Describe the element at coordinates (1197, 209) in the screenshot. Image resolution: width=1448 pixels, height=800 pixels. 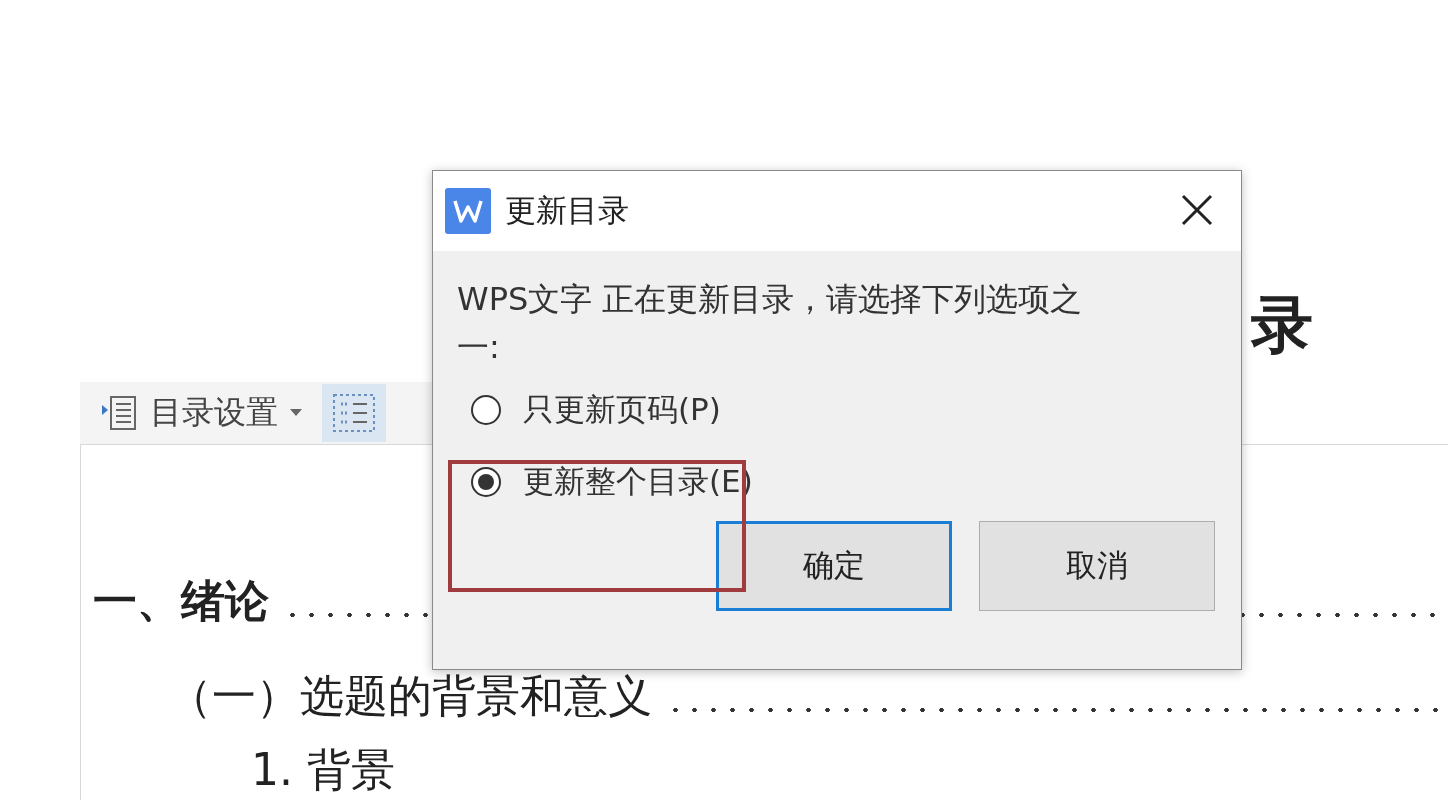
I see `close-icon` at that location.